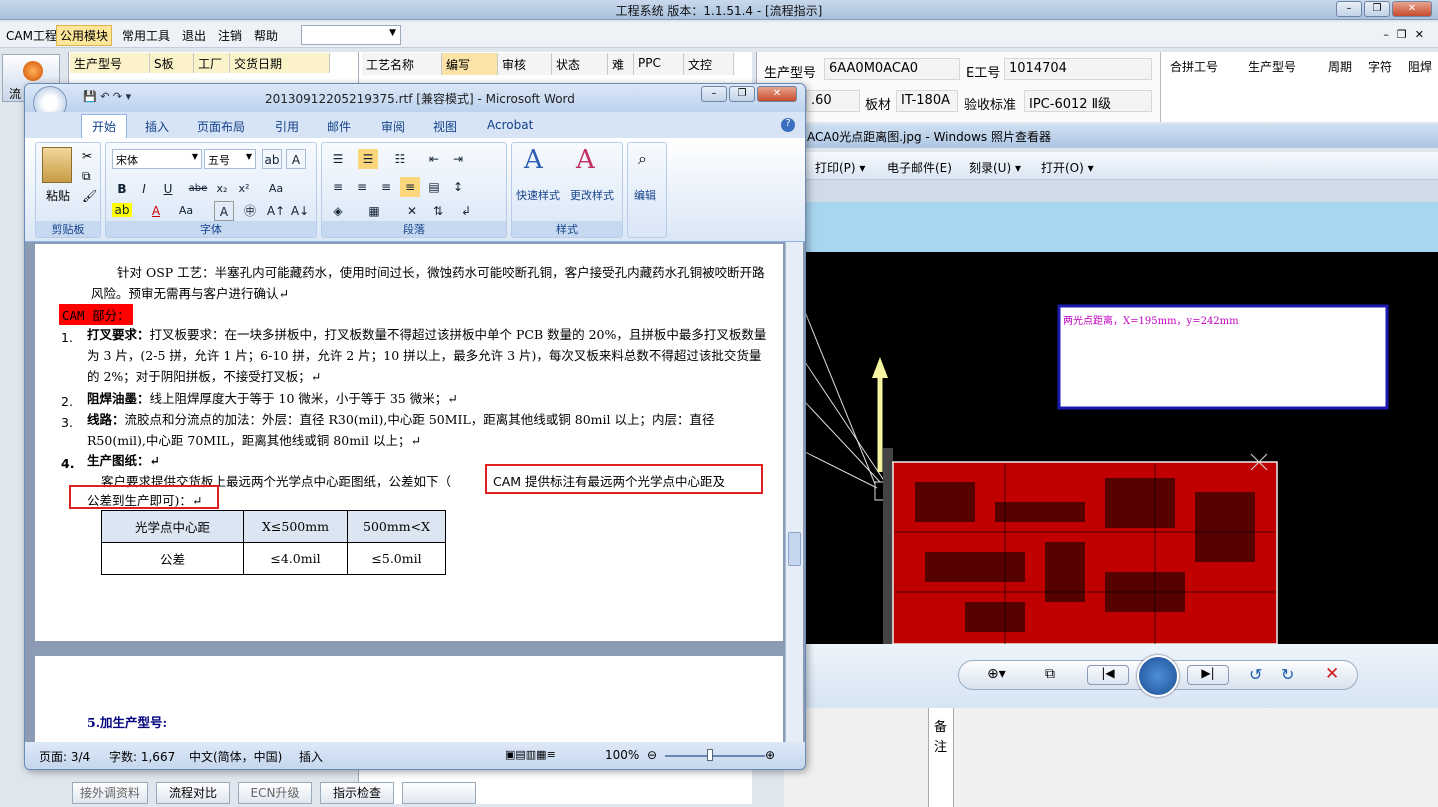 This screenshot has width=1438, height=807. What do you see at coordinates (230, 159) in the screenshot?
I see `font-size-select: 五号 ▼` at bounding box center [230, 159].